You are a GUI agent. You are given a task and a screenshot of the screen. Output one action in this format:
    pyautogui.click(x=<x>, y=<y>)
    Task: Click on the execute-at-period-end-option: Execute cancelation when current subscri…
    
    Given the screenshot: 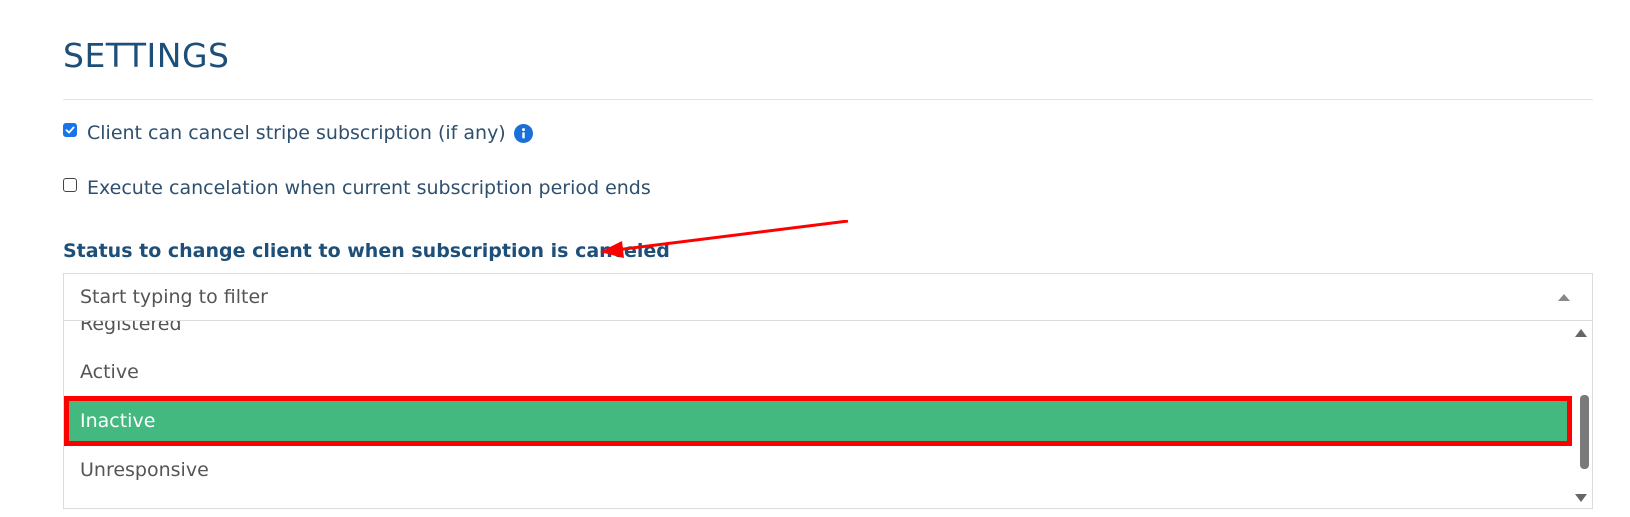 What is the action you would take?
    pyautogui.click(x=357, y=188)
    